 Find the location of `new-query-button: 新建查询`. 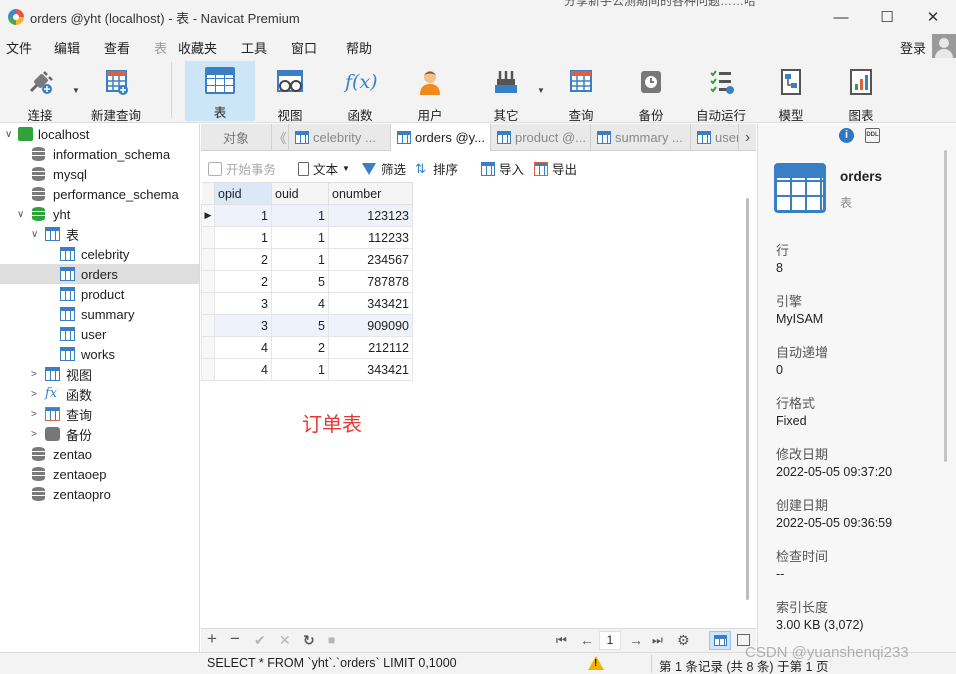

new-query-button: 新建查询 is located at coordinates (116, 92).